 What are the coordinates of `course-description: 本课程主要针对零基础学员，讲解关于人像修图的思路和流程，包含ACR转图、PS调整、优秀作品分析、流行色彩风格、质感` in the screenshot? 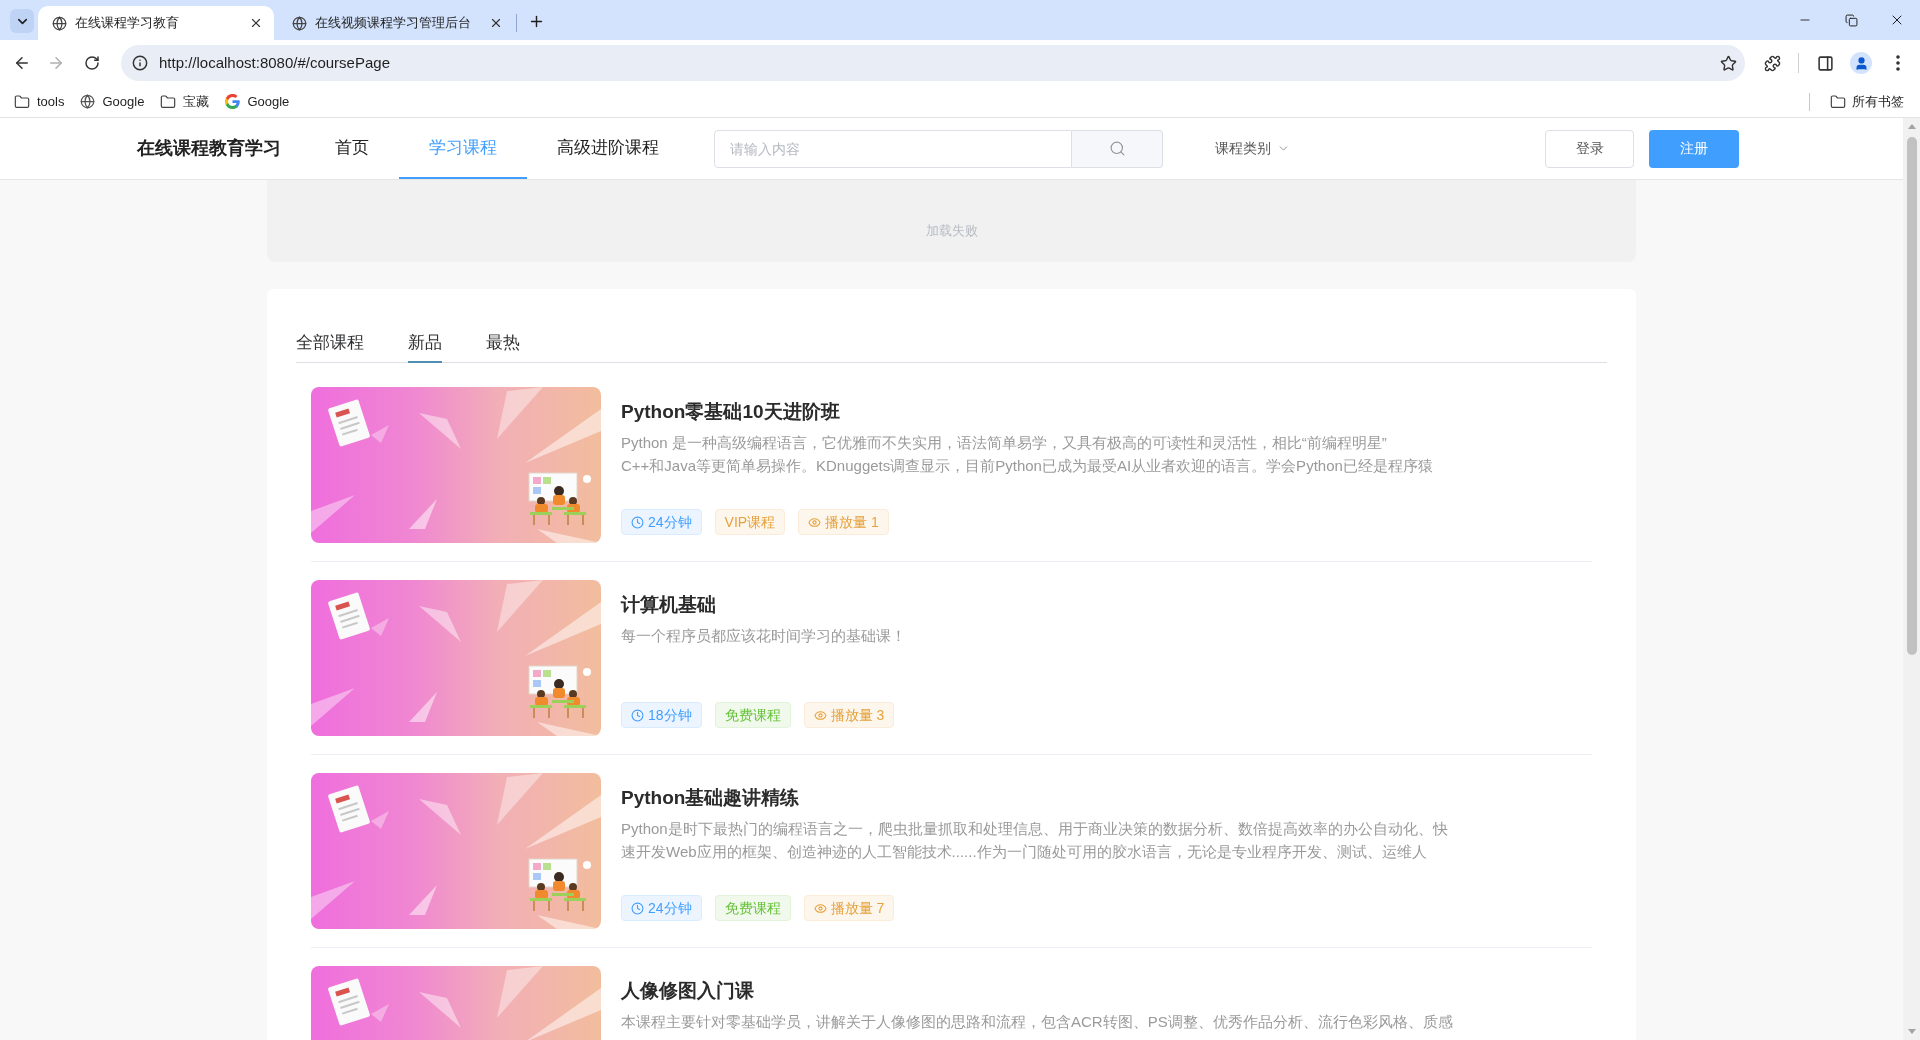 It's located at (1037, 1022).